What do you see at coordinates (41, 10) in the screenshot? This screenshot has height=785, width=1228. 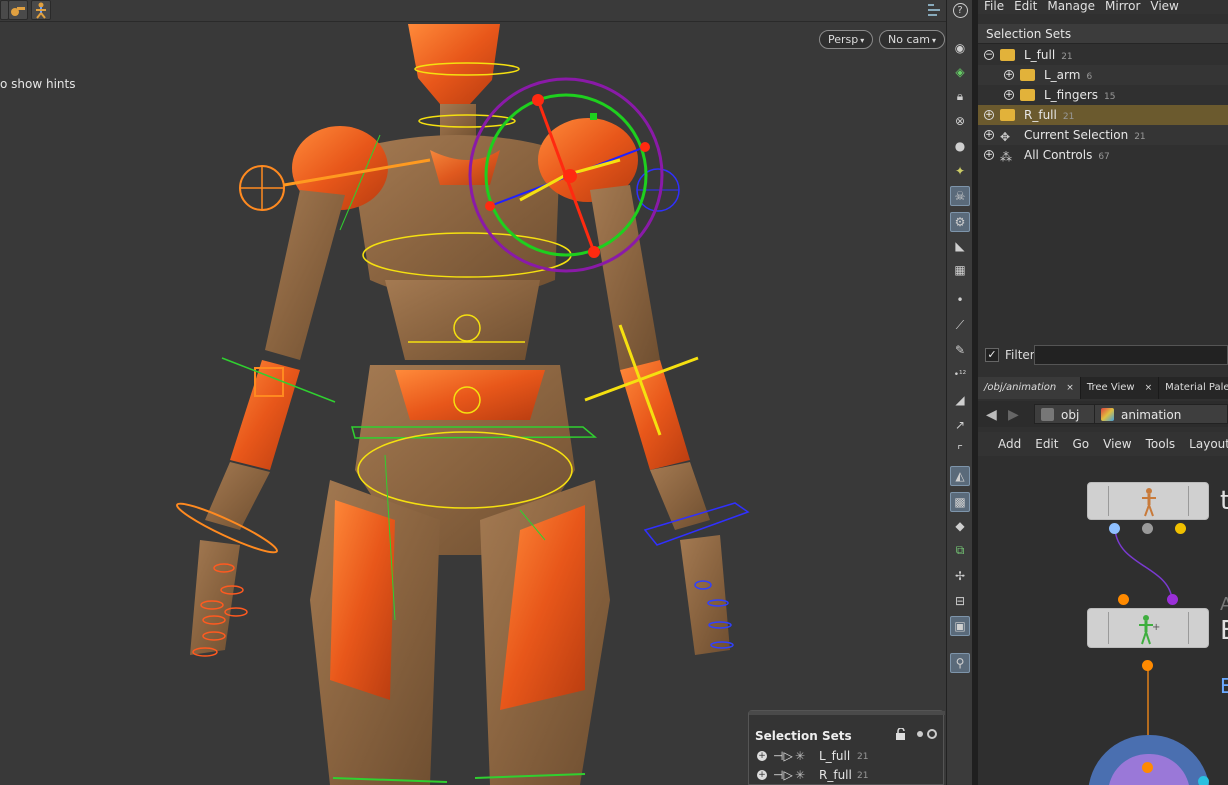 I see `pose-tool-button` at bounding box center [41, 10].